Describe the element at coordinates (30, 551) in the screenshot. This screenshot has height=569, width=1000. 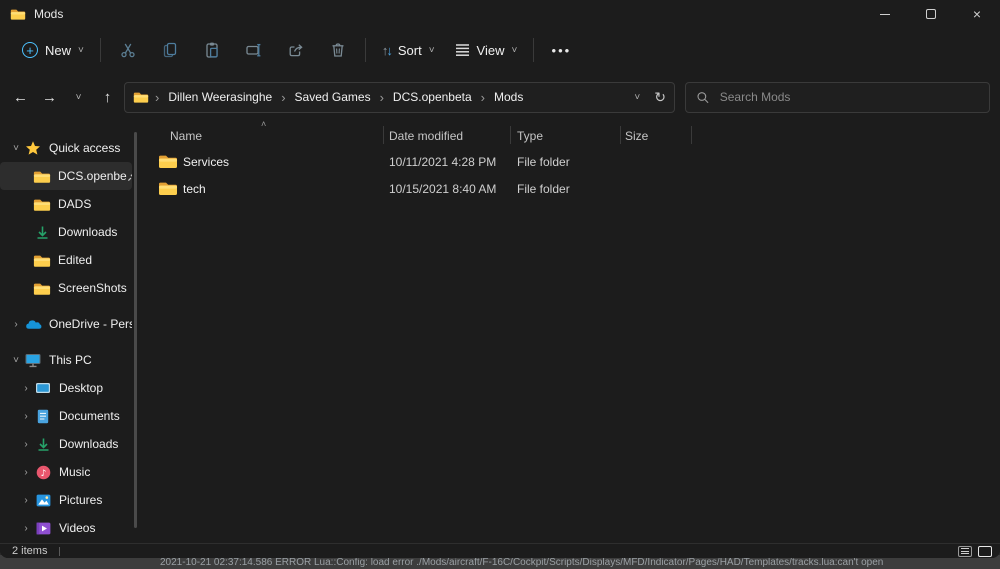
I see `items-count: 2 items` at that location.